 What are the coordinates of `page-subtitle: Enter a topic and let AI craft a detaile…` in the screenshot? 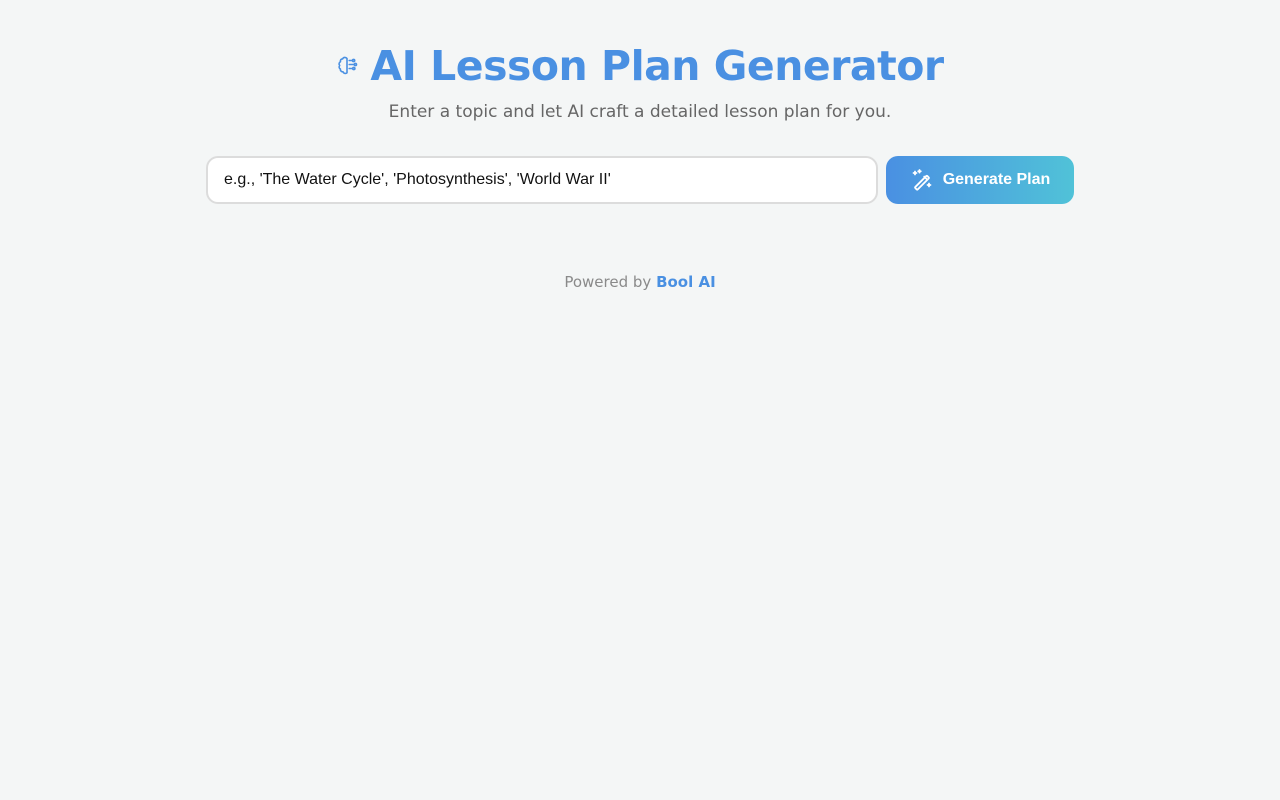 It's located at (640, 112).